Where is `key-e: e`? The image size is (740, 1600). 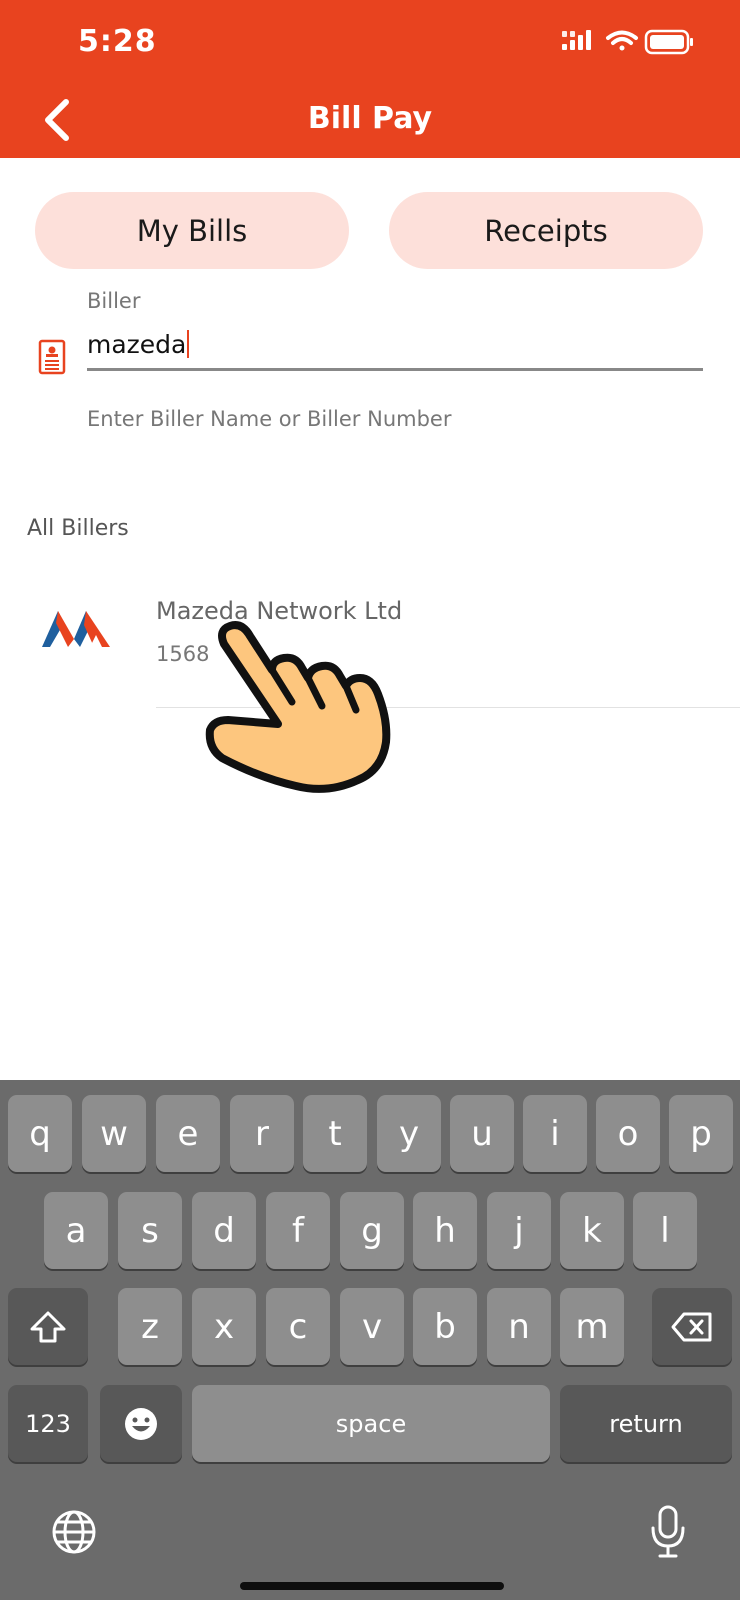 key-e: e is located at coordinates (188, 1133).